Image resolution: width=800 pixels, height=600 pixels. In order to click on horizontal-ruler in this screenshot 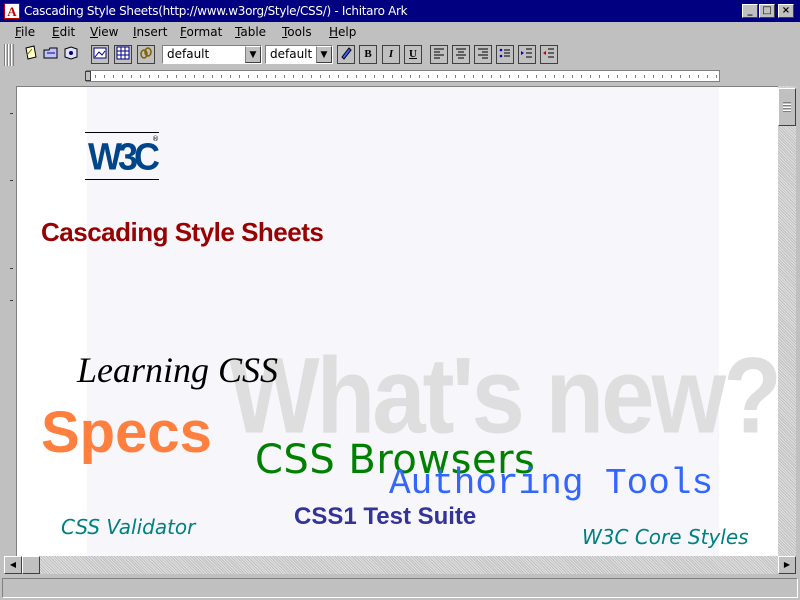, I will do `click(402, 76)`.